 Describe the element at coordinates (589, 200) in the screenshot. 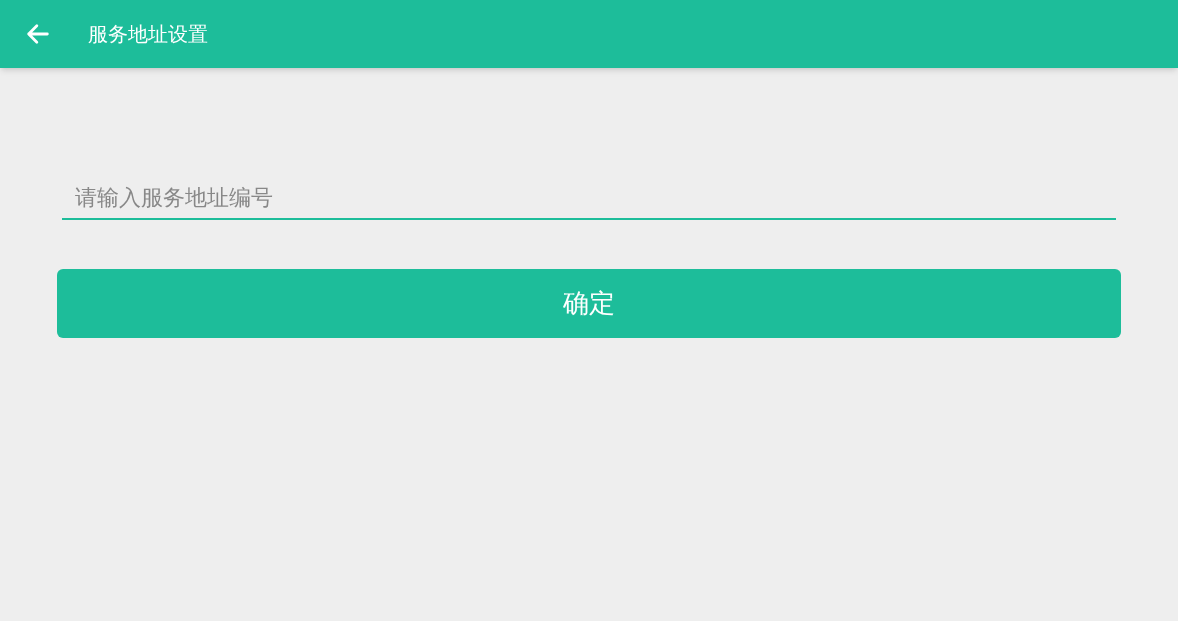

I see `address-input-field: 请输入服务地址编号` at that location.